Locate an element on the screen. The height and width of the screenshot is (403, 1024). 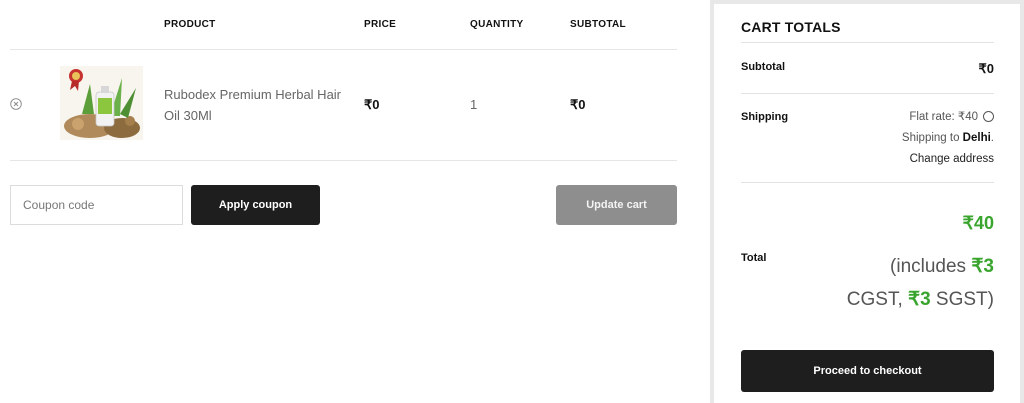
apply-coupon-button: Apply coupon is located at coordinates (255, 205).